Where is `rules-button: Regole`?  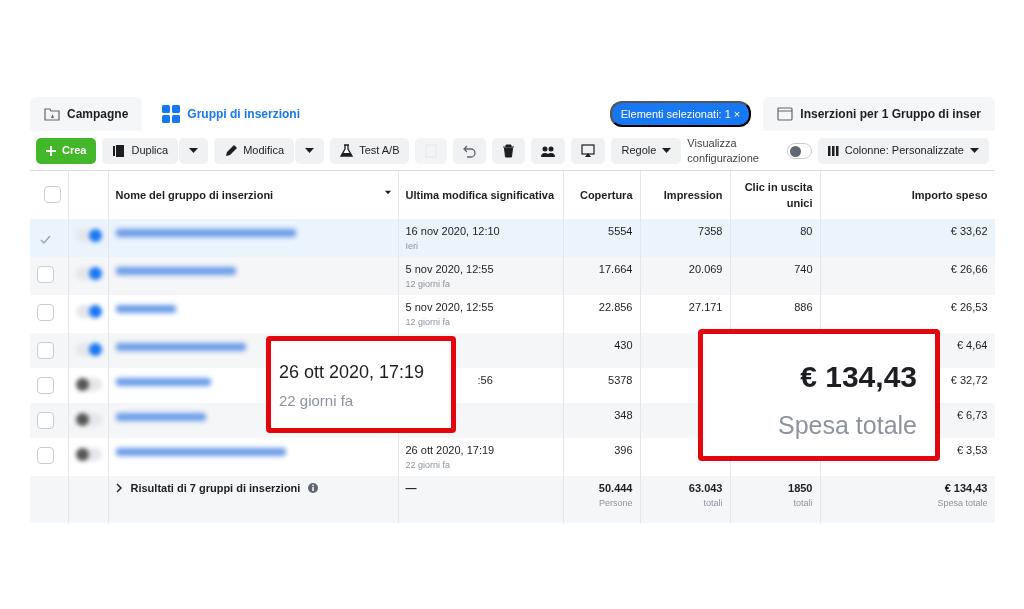
rules-button: Regole is located at coordinates (646, 150).